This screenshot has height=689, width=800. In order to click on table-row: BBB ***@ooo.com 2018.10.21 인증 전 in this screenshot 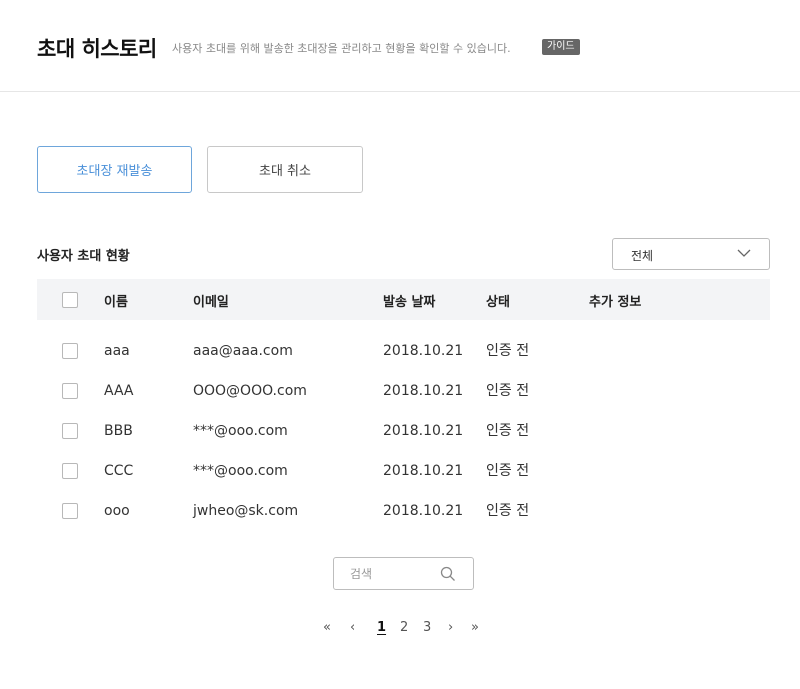, I will do `click(403, 441)`.